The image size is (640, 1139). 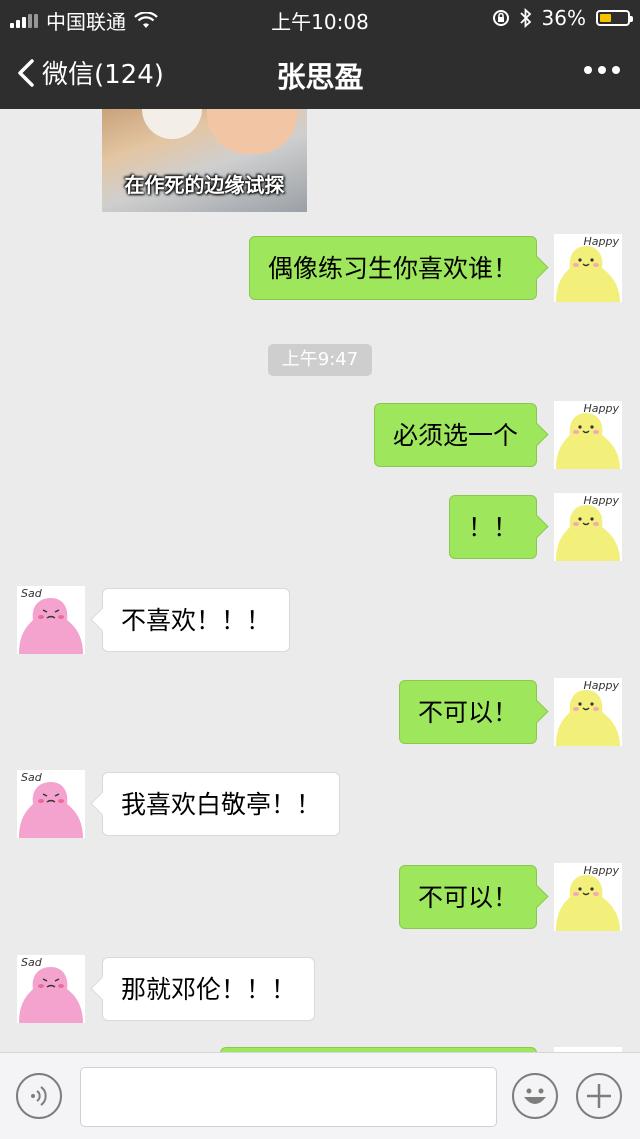 I want to click on more-functions-button, so click(x=599, y=1096).